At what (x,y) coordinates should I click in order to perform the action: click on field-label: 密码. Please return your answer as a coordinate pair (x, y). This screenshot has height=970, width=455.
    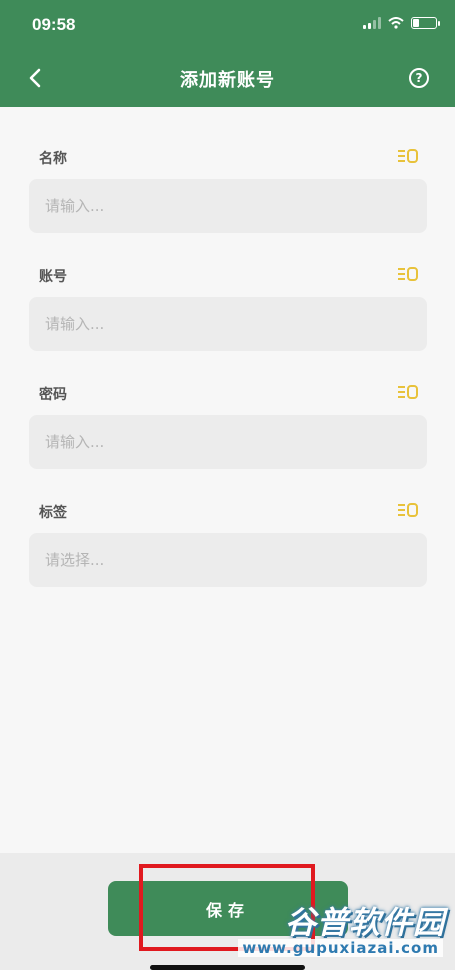
    Looking at the image, I should click on (53, 395).